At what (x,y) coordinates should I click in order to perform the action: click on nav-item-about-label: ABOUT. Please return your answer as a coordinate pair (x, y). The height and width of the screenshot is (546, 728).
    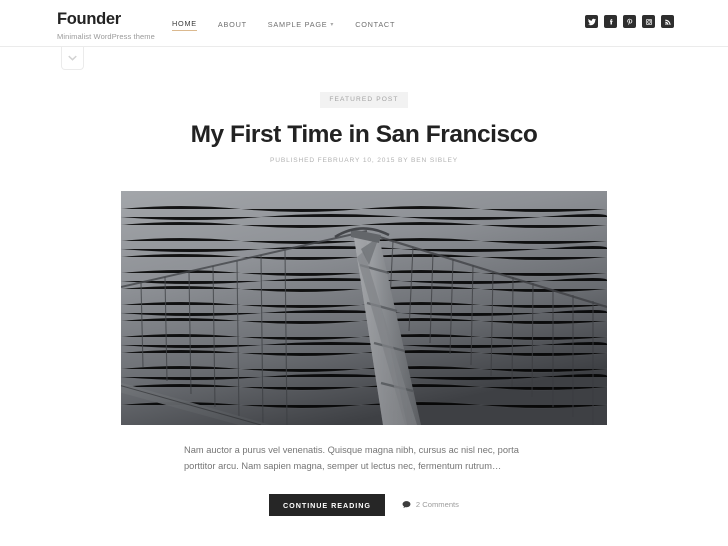
    Looking at the image, I should click on (232, 24).